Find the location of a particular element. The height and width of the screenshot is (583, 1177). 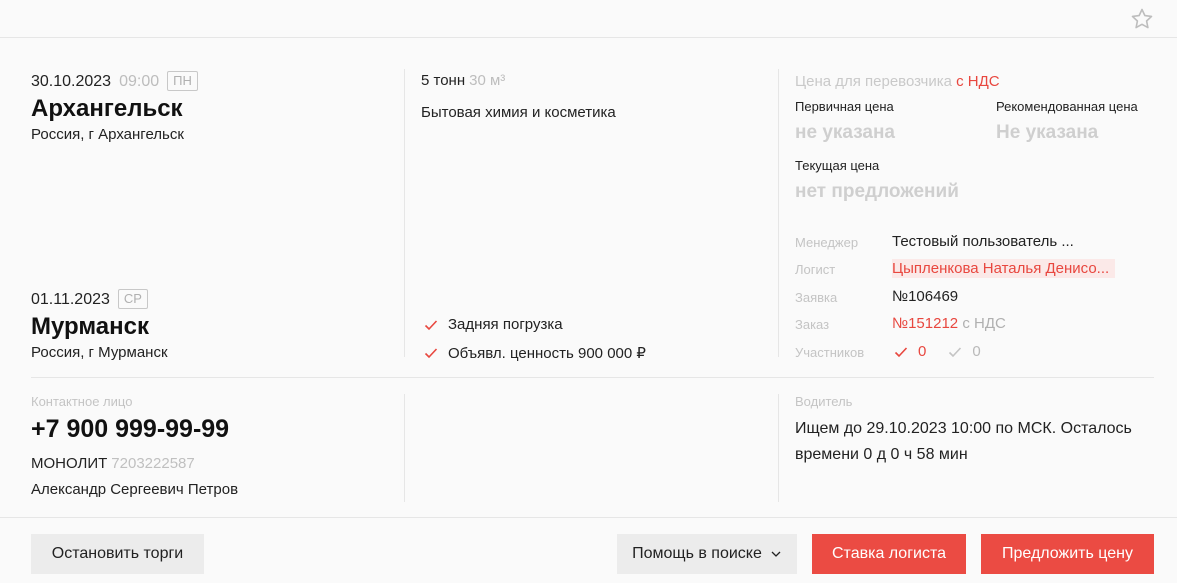

cargo-feature: Задняя погрузка is located at coordinates (493, 324).